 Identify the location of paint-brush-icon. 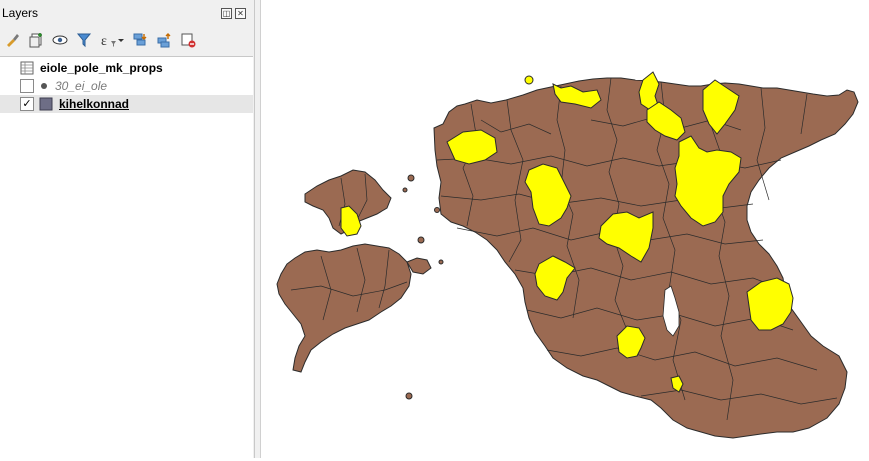
(13, 40).